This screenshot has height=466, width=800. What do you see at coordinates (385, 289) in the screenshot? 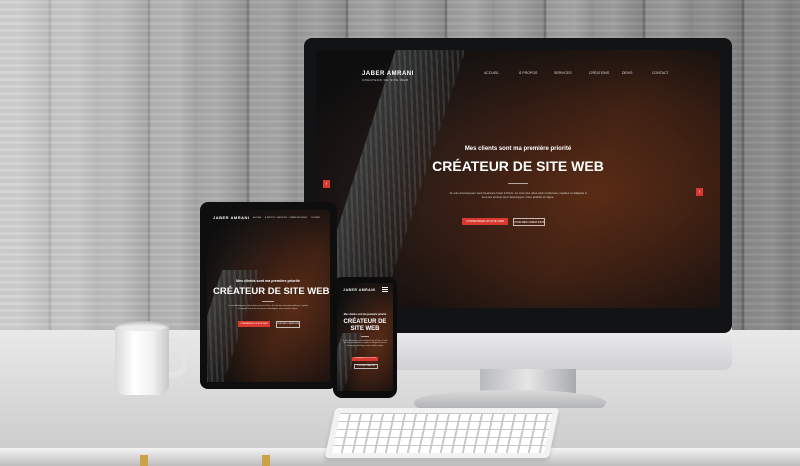
I see `hamburger-menu-icon` at bounding box center [385, 289].